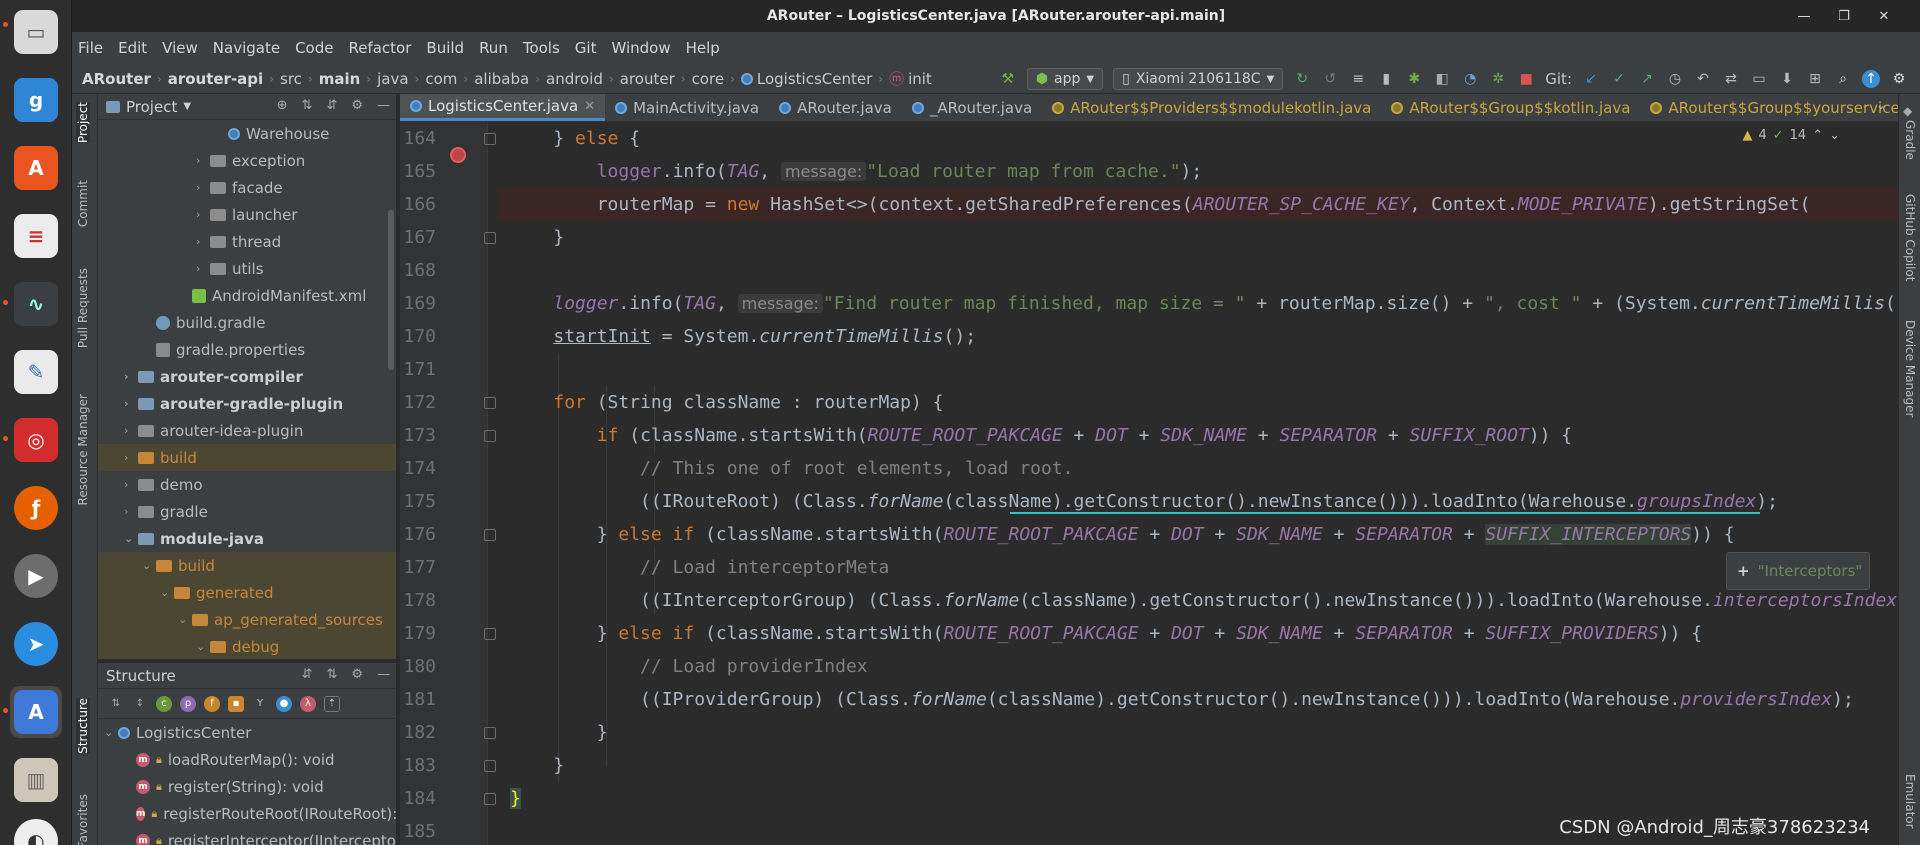 The width and height of the screenshot is (1920, 845). Describe the element at coordinates (187, 106) in the screenshot. I see `chevron-down-icon: ▼` at that location.